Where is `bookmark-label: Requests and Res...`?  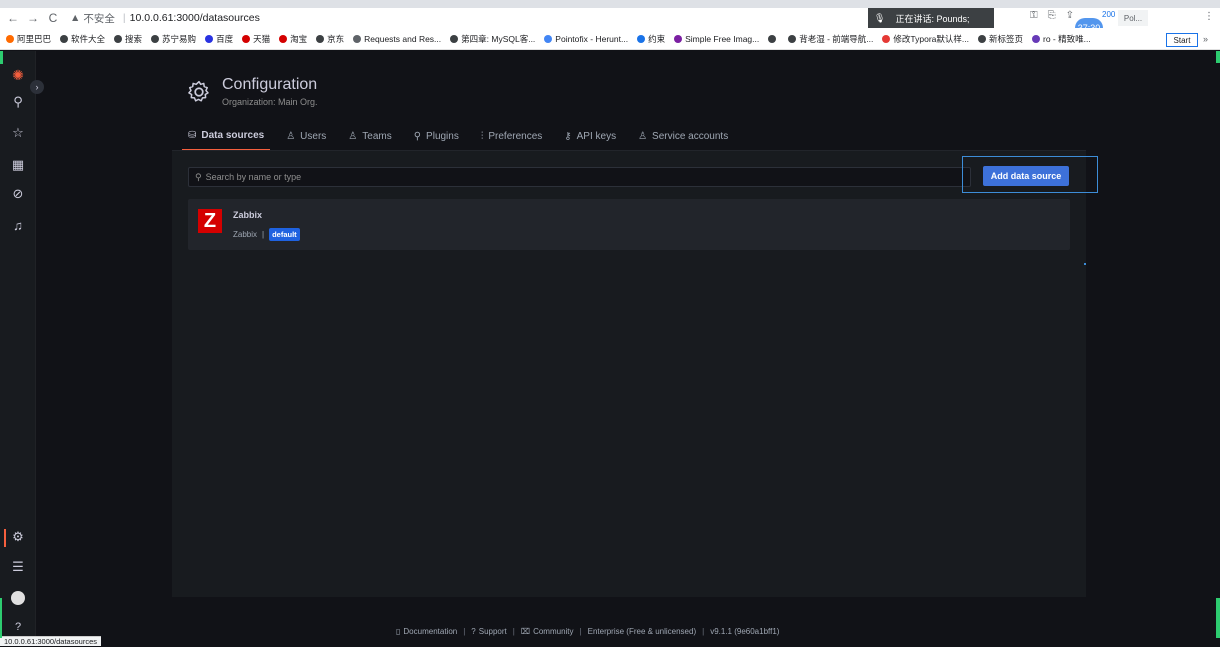
bookmark-label: Requests and Res... is located at coordinates (403, 38).